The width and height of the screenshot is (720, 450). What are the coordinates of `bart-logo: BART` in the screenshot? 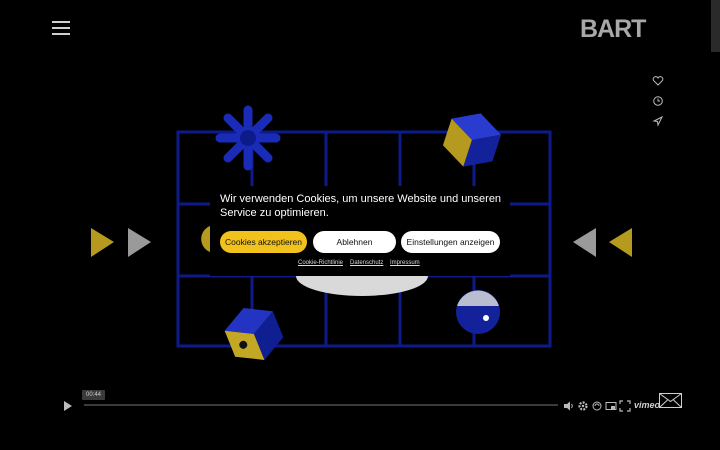 It's located at (620, 28).